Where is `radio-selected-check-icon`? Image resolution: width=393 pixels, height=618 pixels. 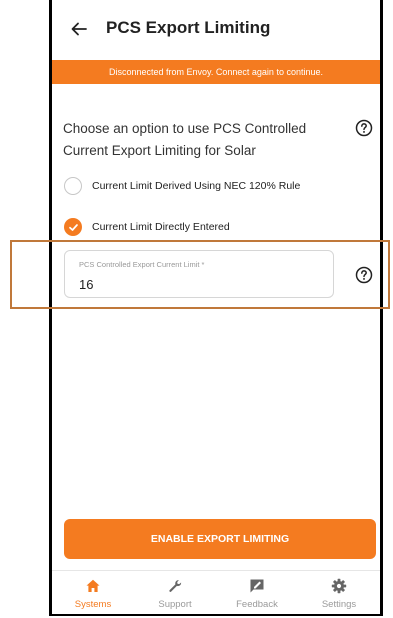 radio-selected-check-icon is located at coordinates (73, 227).